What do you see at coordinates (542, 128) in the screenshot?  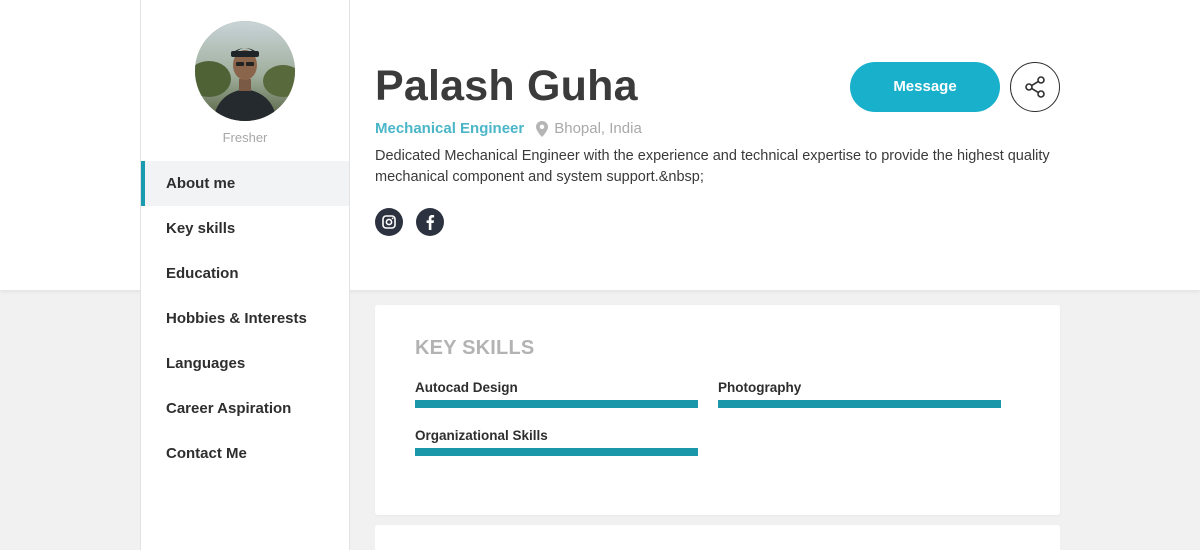 I see `location-pin-icon` at bounding box center [542, 128].